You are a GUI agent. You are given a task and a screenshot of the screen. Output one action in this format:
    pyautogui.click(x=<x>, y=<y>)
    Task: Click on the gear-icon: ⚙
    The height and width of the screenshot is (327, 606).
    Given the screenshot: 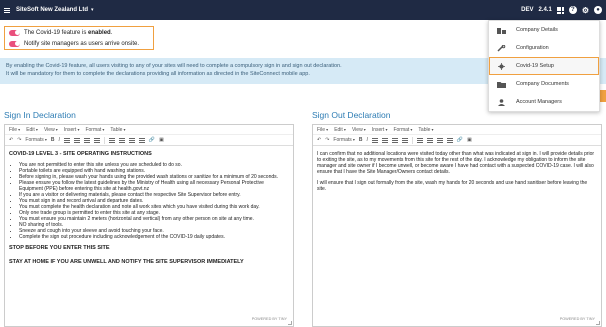 What is the action you would take?
    pyautogui.click(x=585, y=10)
    